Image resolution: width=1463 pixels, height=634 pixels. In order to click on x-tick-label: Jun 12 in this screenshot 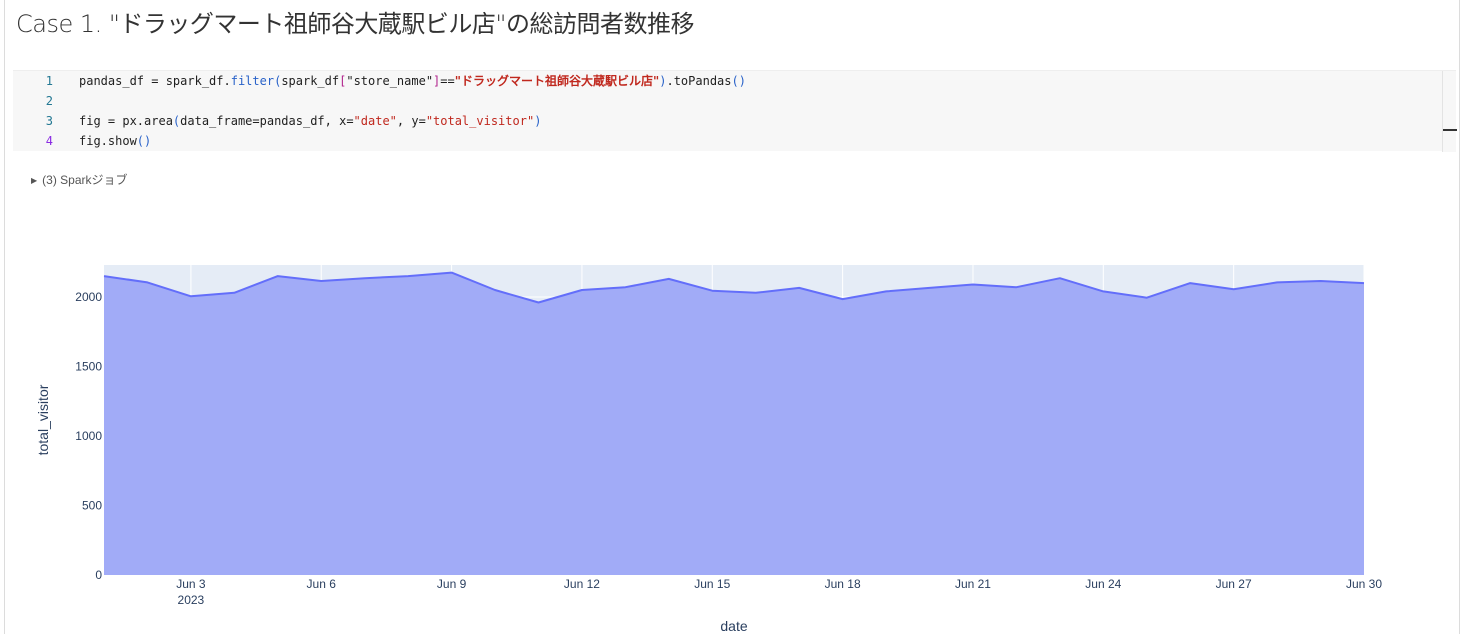, I will do `click(582, 584)`.